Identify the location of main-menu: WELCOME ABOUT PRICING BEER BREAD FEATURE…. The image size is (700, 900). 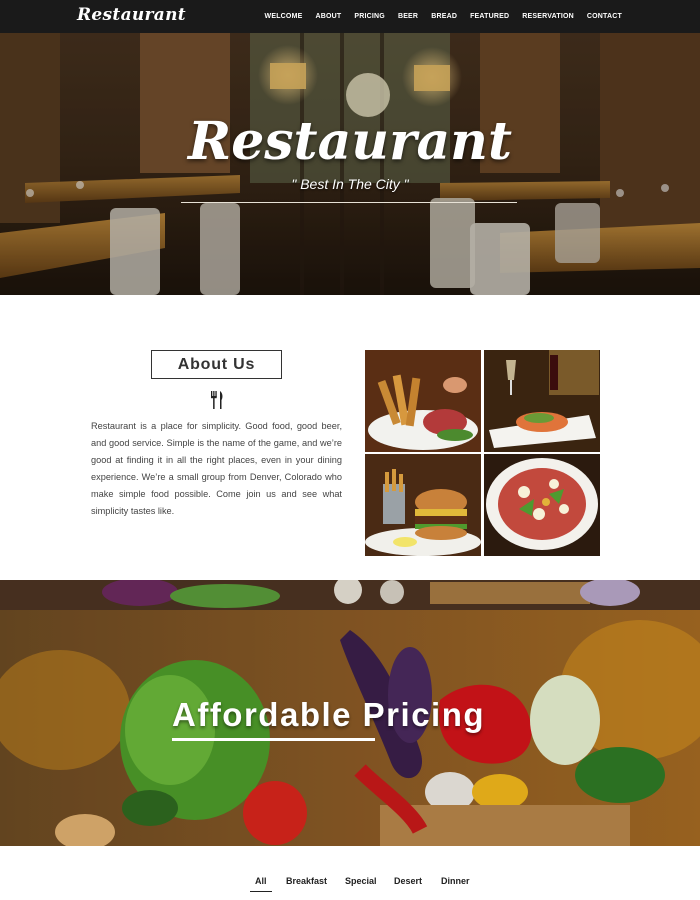
(437, 16).